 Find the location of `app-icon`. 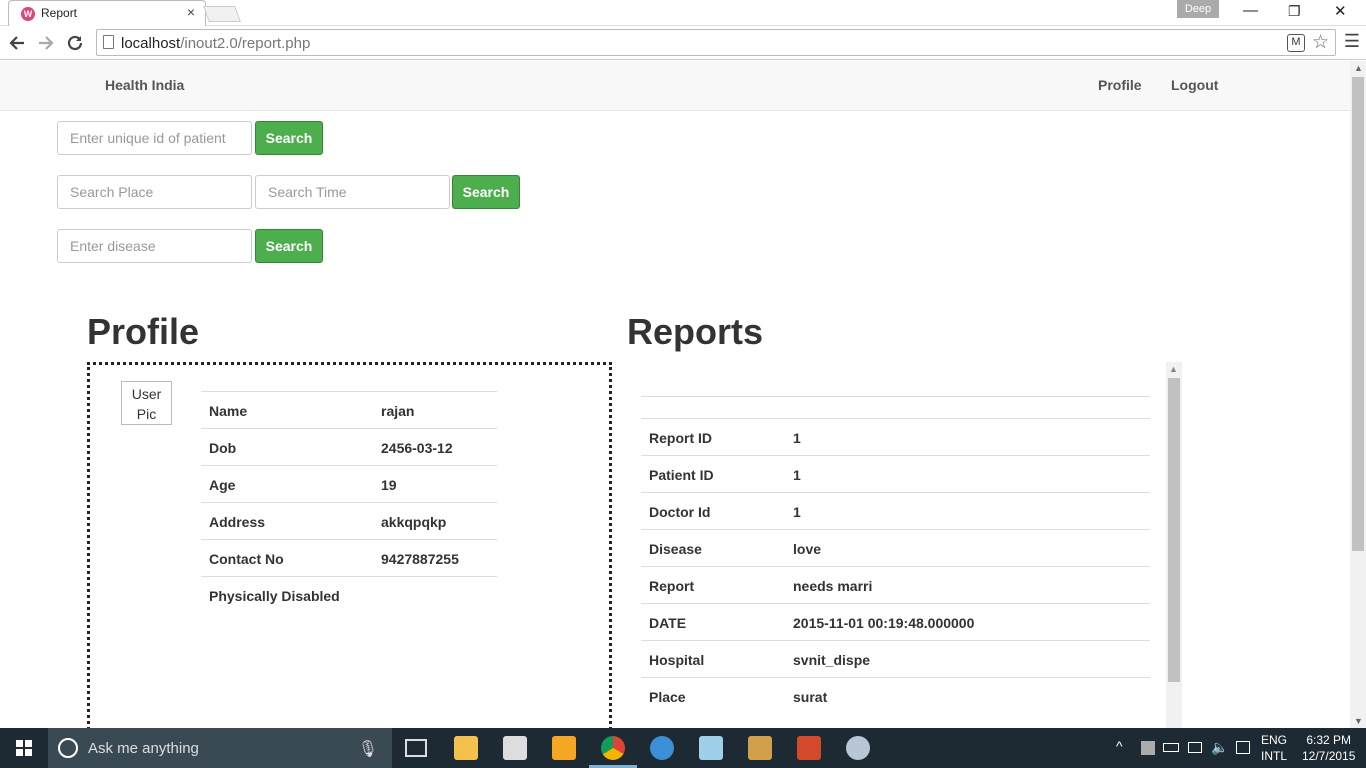

app-icon is located at coordinates (564, 748).